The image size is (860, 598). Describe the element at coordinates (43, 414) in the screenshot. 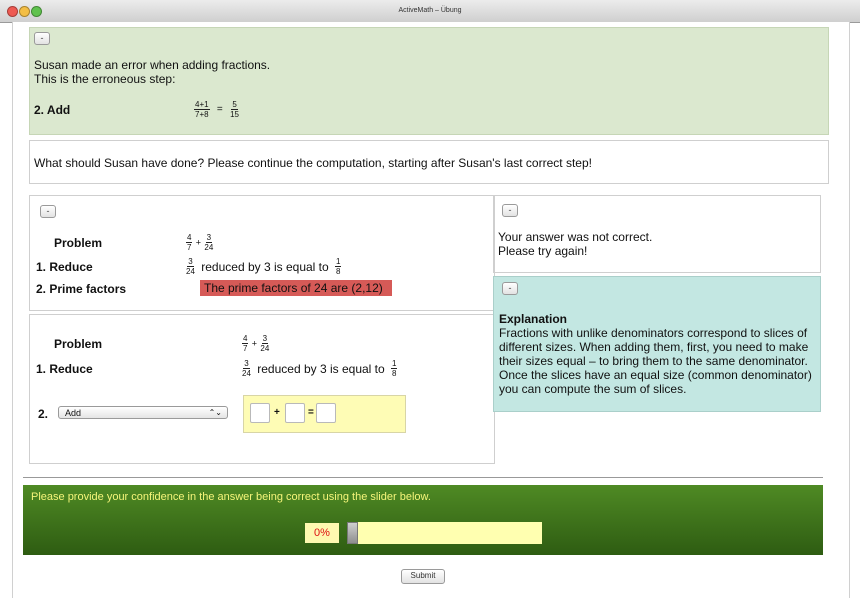

I see `step-label: 2.` at that location.